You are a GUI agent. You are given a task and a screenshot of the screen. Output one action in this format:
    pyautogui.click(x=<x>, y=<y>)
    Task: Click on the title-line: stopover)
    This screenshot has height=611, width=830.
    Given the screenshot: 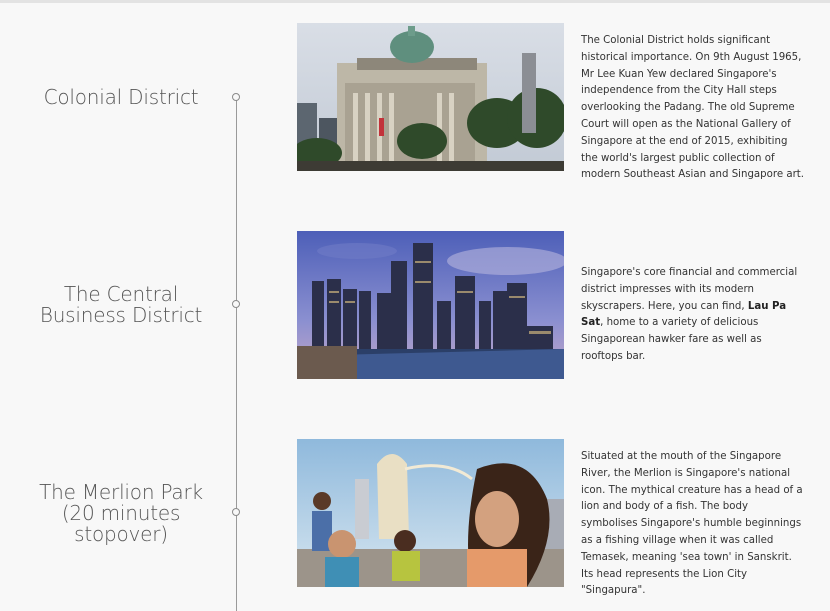 What is the action you would take?
    pyautogui.click(x=121, y=534)
    